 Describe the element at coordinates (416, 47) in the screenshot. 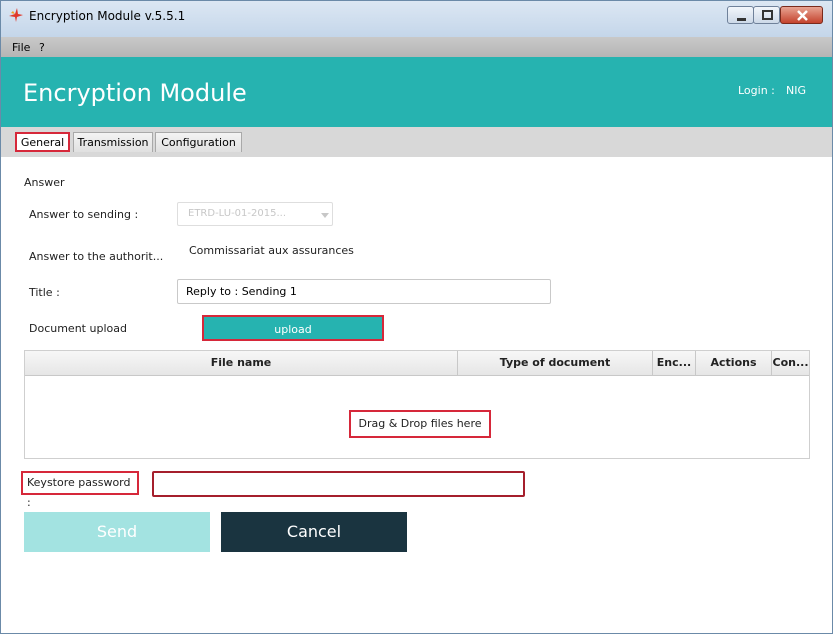

I see `menu-bar: File ?` at that location.